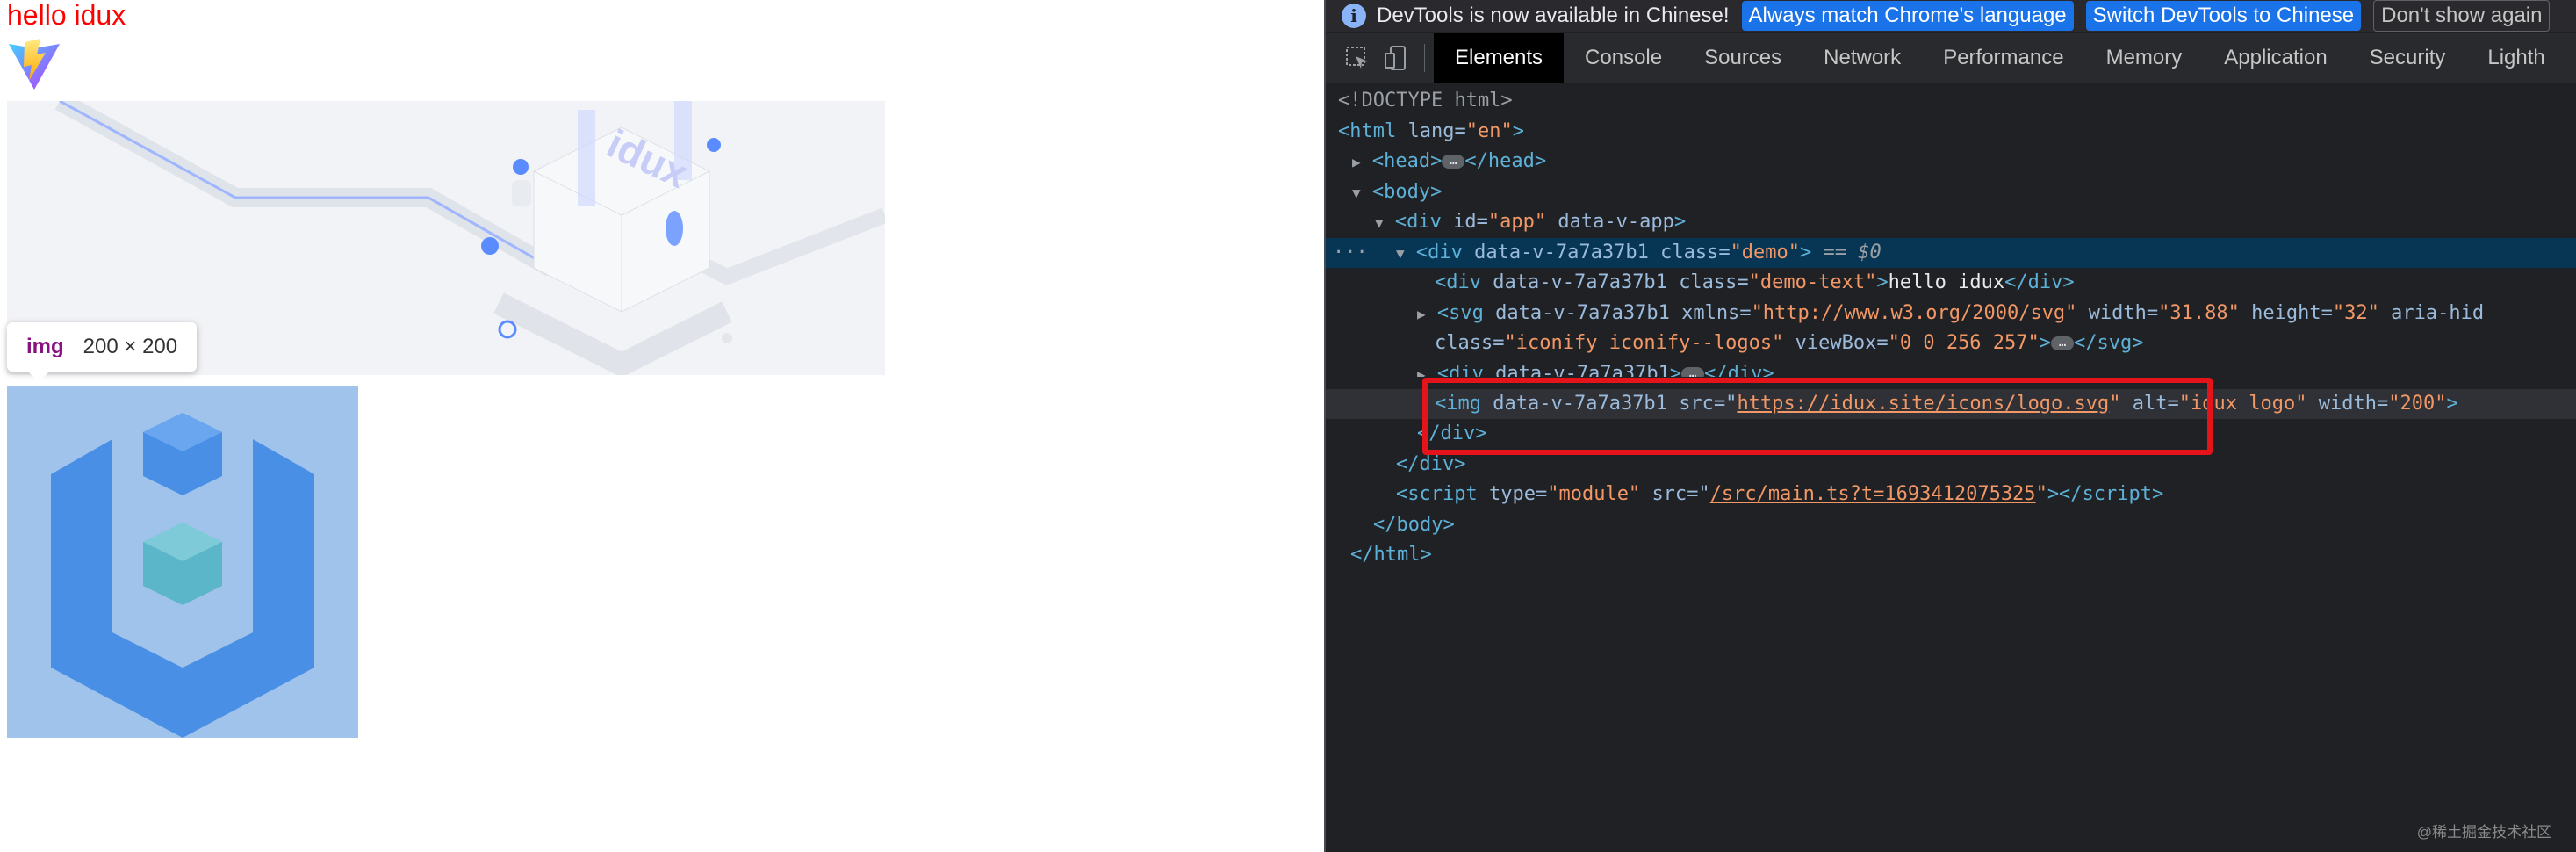 Image resolution: width=2576 pixels, height=852 pixels. I want to click on tab-security: Security, so click(2408, 58).